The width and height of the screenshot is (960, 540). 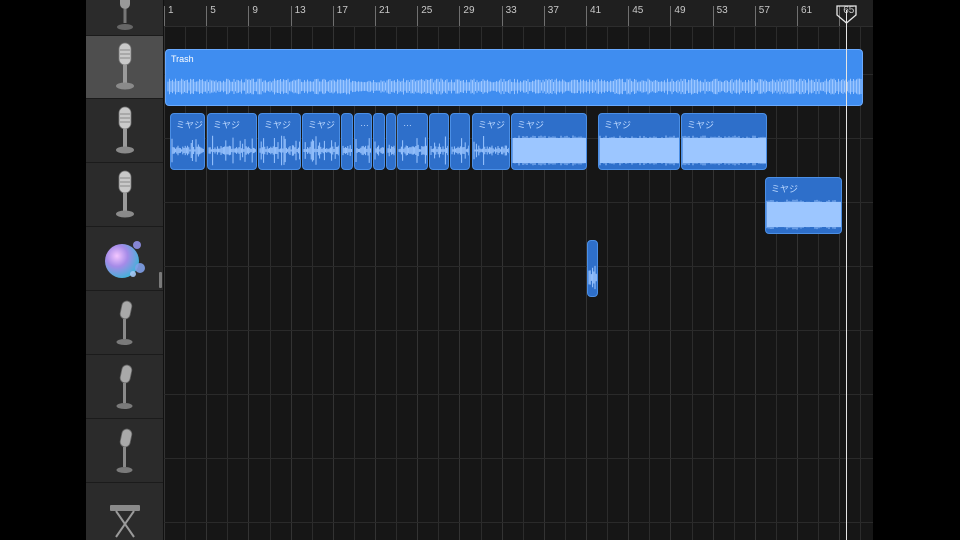 I want to click on ruler-bar-number: 45, so click(x=638, y=10).